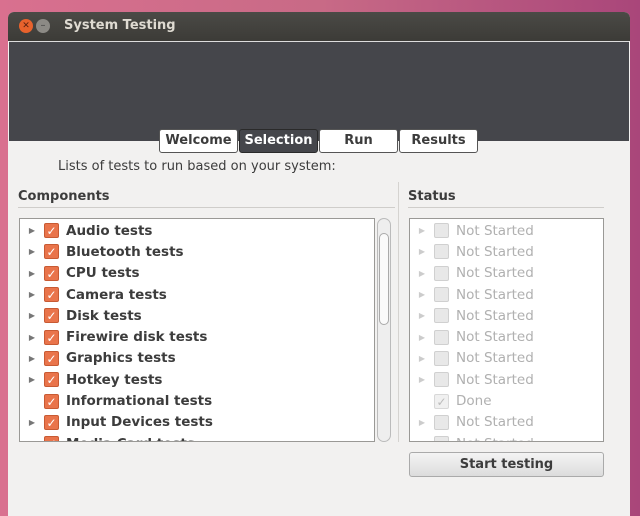 This screenshot has height=516, width=640. What do you see at coordinates (506, 198) in the screenshot?
I see `status-header: Status` at bounding box center [506, 198].